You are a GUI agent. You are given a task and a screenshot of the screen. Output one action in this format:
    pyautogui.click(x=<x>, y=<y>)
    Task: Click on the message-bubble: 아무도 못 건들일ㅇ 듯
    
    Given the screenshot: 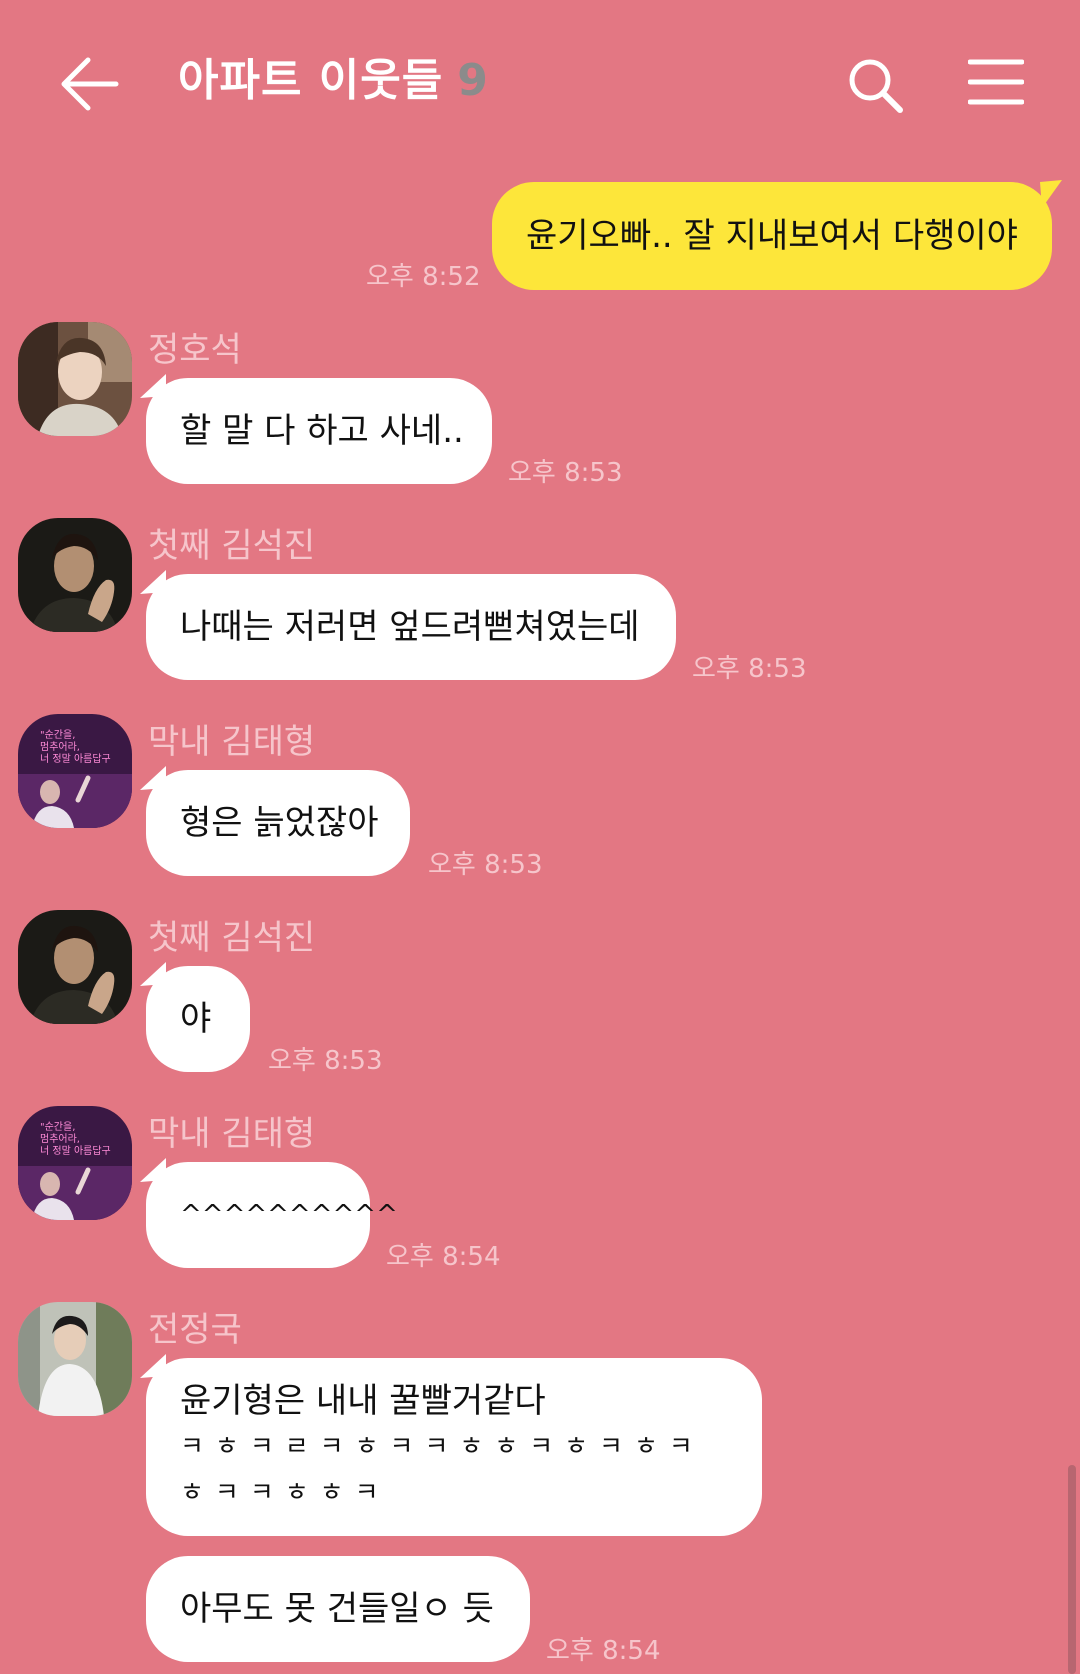 What is the action you would take?
    pyautogui.click(x=338, y=1609)
    